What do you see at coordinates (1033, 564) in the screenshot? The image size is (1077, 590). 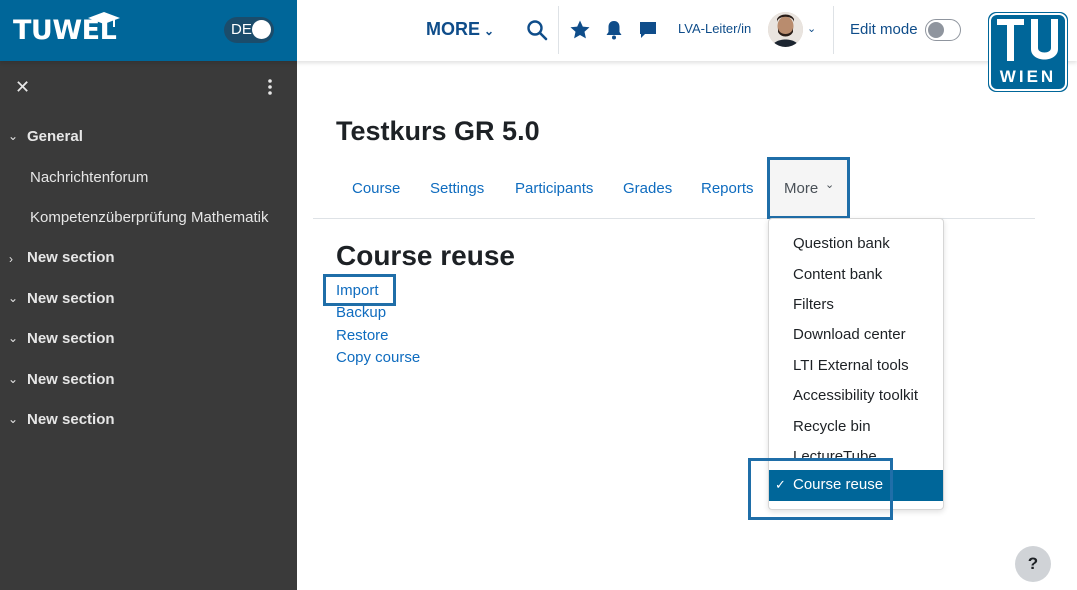 I see `help-button: ?` at bounding box center [1033, 564].